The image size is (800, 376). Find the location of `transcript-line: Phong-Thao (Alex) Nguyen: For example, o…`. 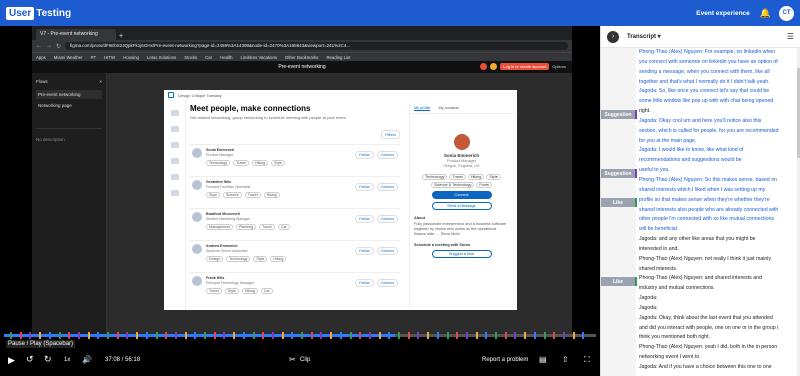

transcript-line: Phong-Thao (Alex) Nguyen: For example, o… is located at coordinates (718, 53).